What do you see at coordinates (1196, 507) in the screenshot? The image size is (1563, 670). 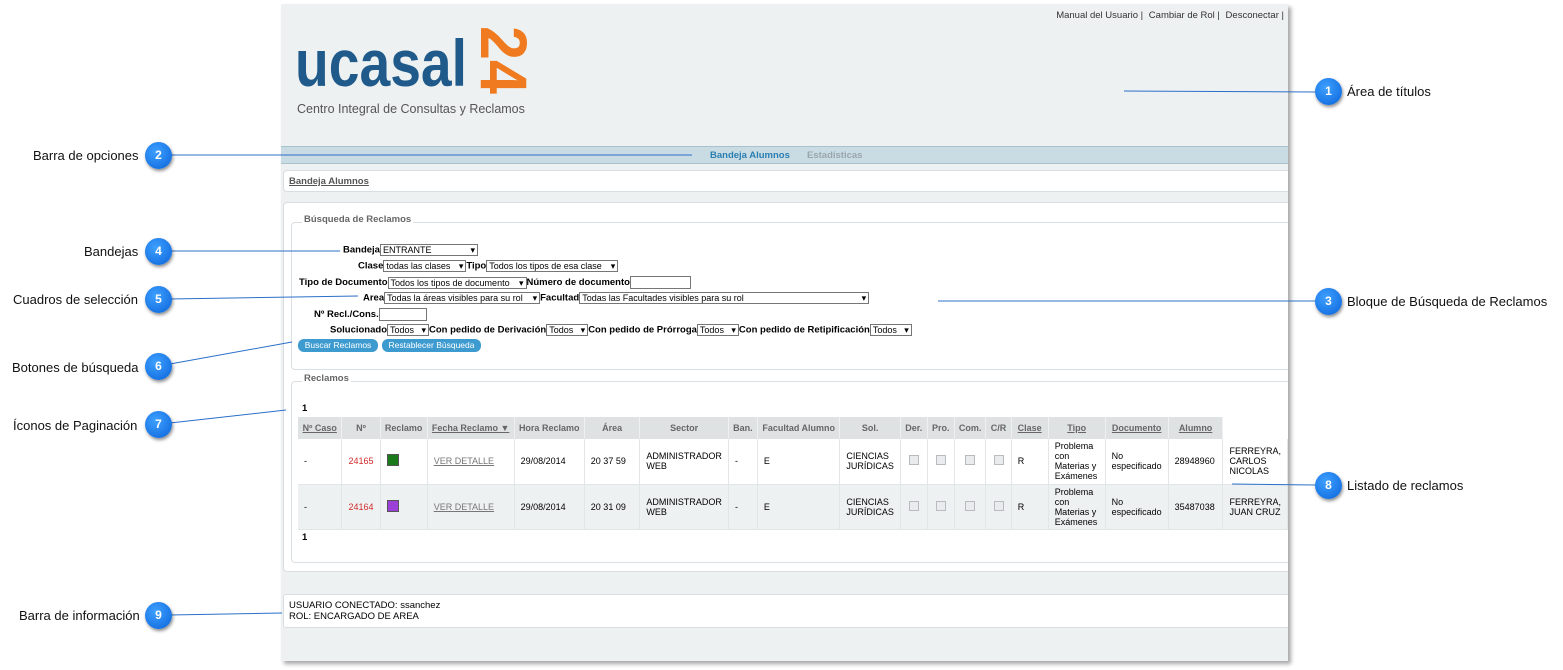 I see `cell-documento: 35487038` at bounding box center [1196, 507].